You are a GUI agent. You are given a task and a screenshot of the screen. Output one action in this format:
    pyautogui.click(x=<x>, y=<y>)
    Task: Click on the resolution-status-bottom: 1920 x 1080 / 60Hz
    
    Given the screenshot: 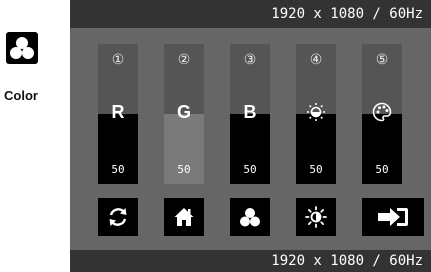 What is the action you would take?
    pyautogui.click(x=250, y=261)
    